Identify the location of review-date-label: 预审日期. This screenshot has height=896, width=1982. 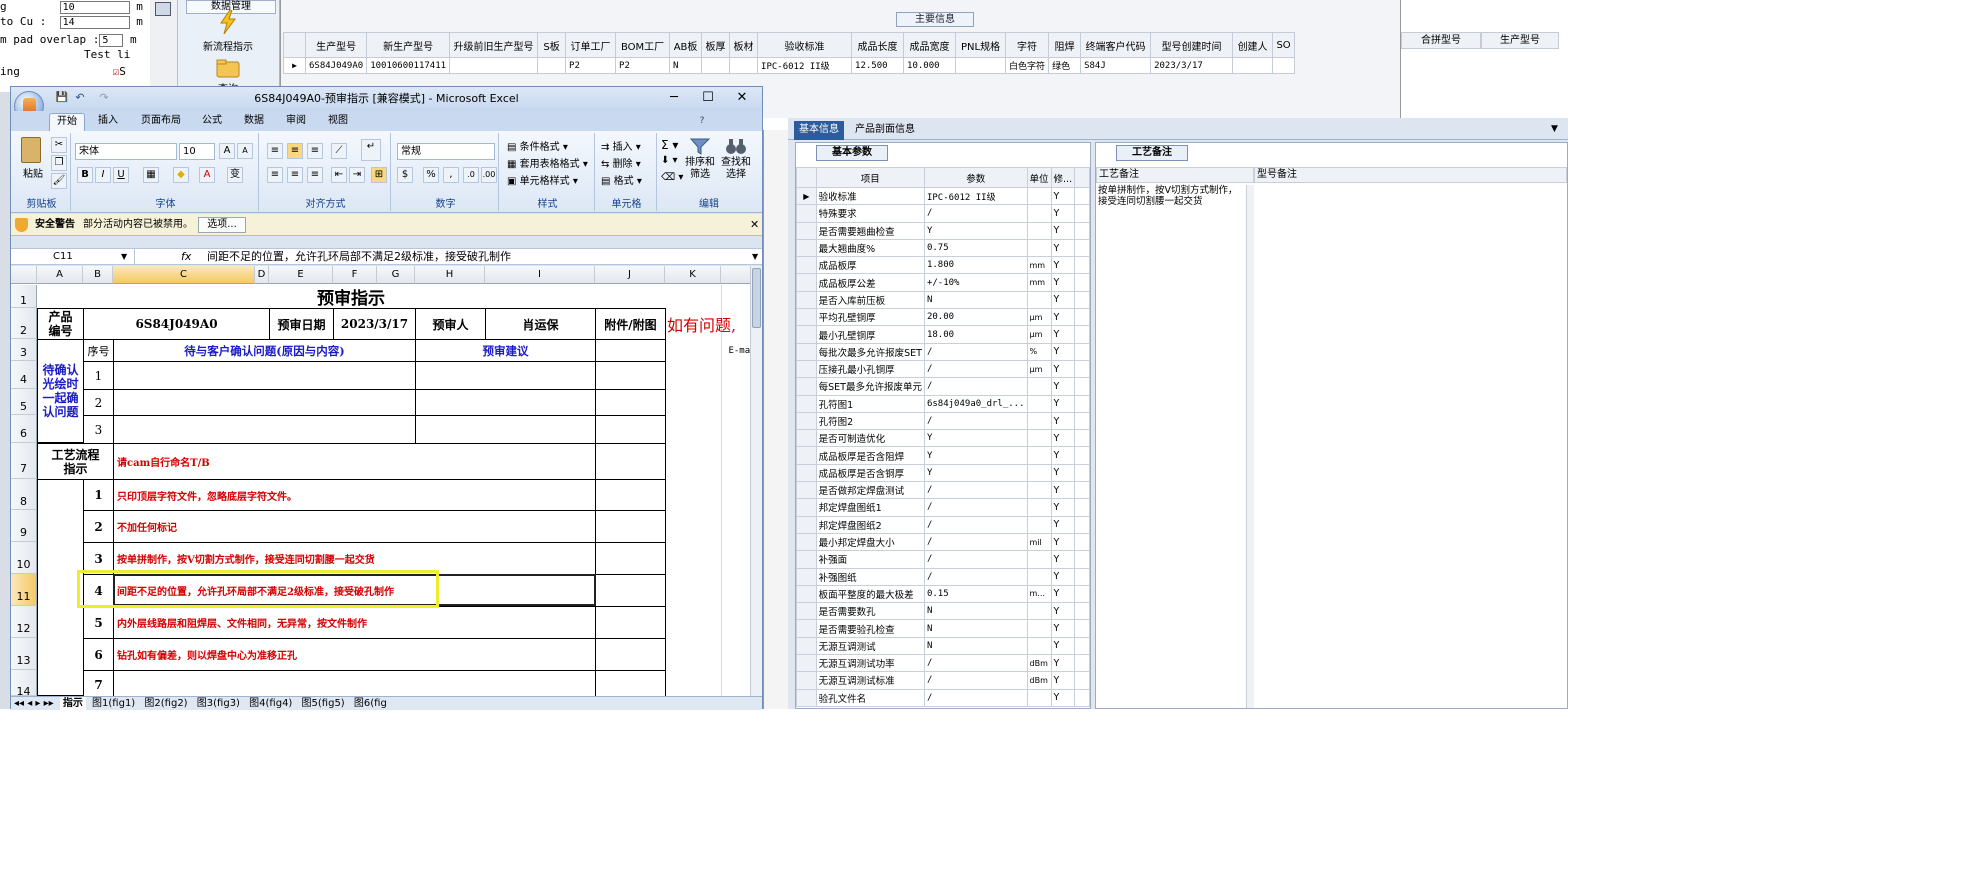
(301, 324).